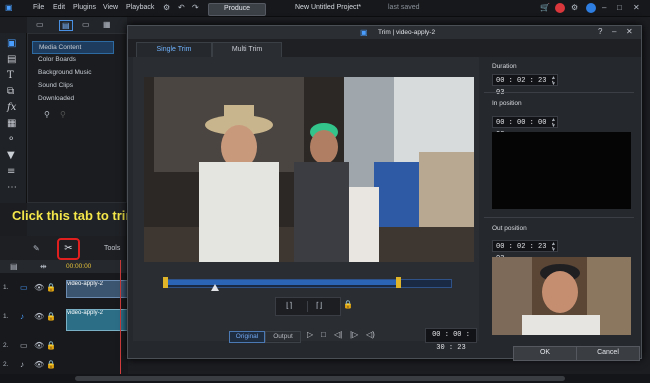 The image size is (650, 383). Describe the element at coordinates (66, 25) in the screenshot. I see `media-view-icon: ▤` at that location.